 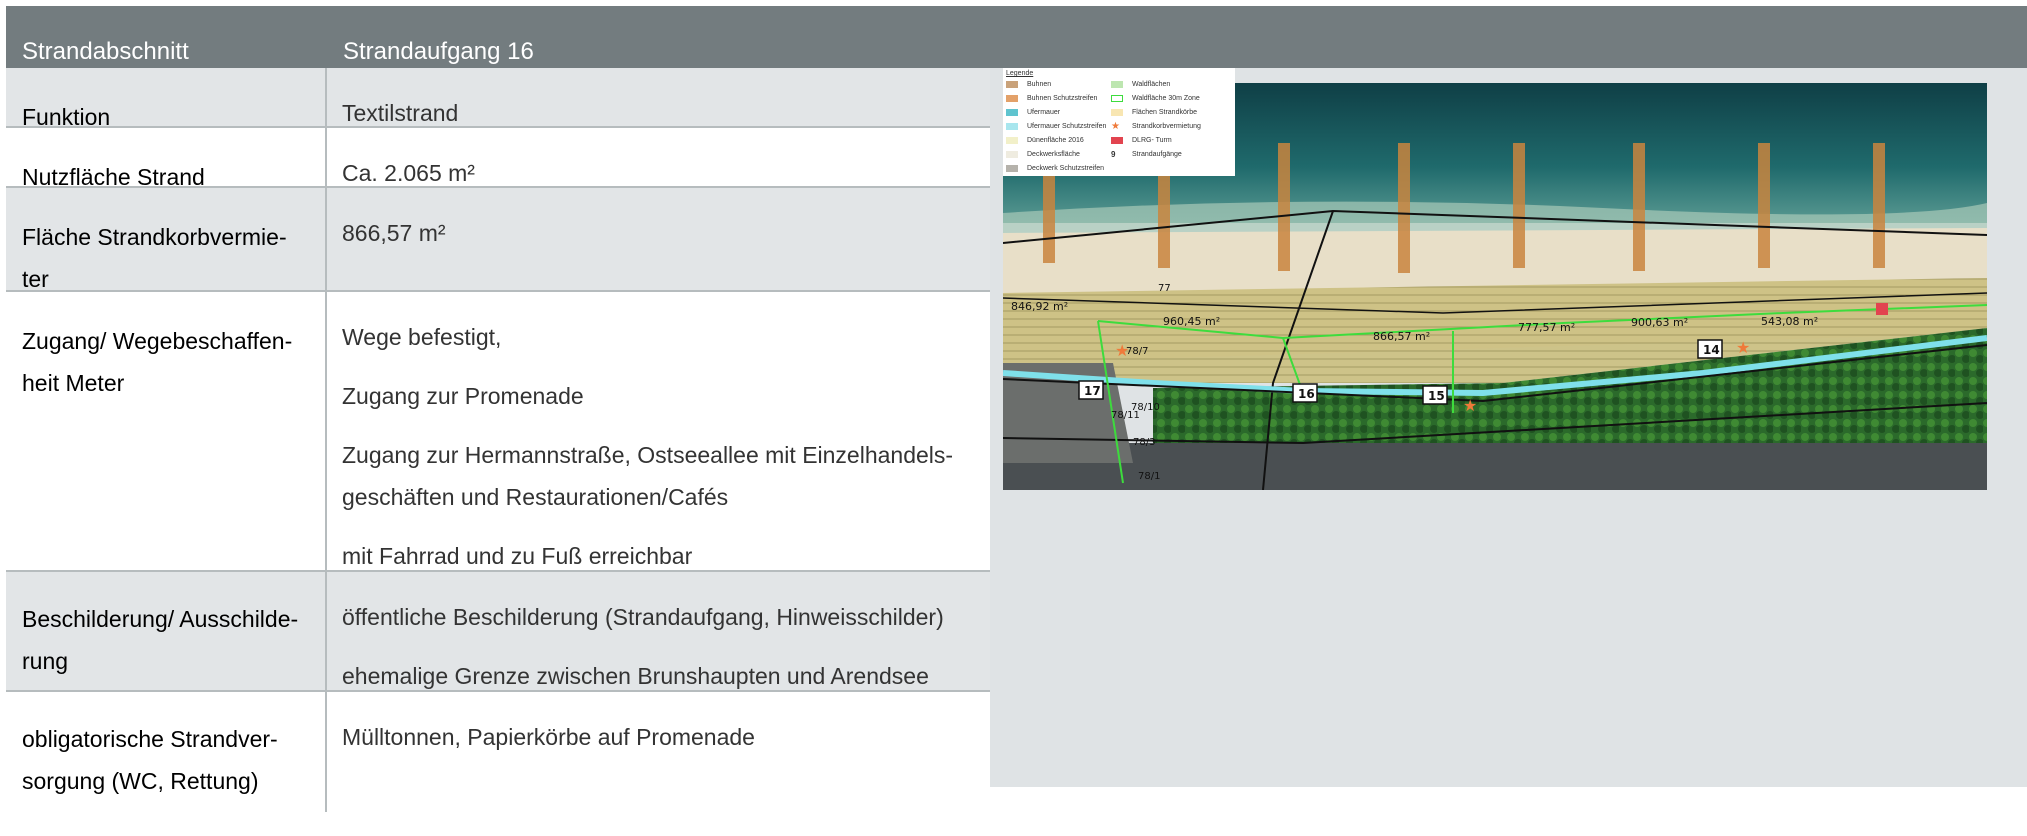 What do you see at coordinates (1113, 154) in the screenshot?
I see `legend-swatch: 9` at bounding box center [1113, 154].